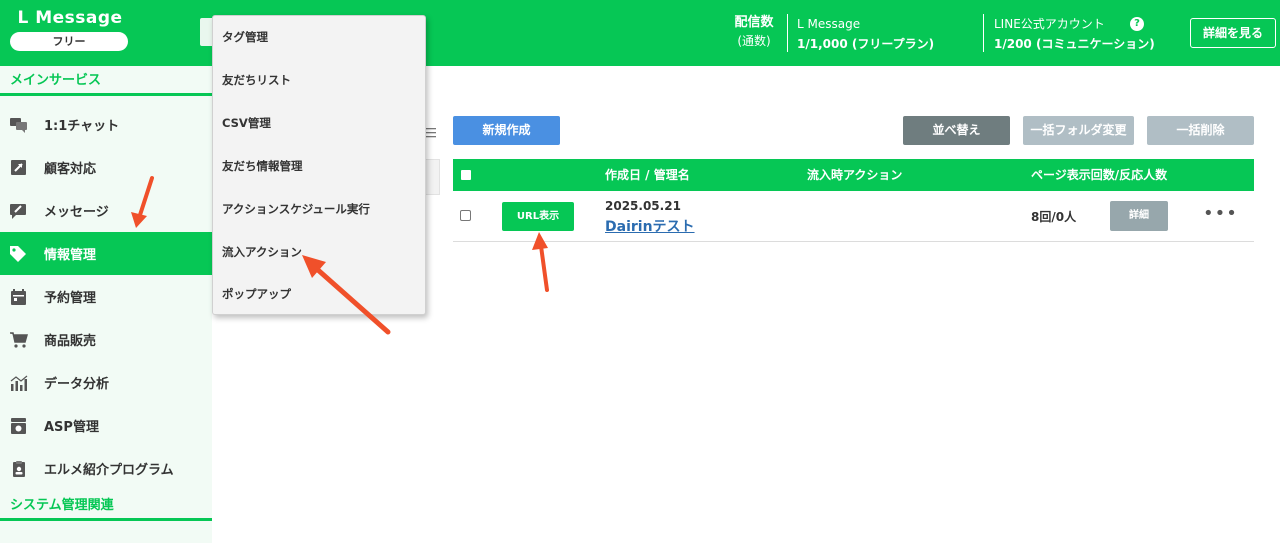 The width and height of the screenshot is (1280, 543). What do you see at coordinates (853, 216) in the screenshot?
I see `table-row: URL表示 2025.05.21 Dairinテスト 8回/0人 詳細 •••` at bounding box center [853, 216].